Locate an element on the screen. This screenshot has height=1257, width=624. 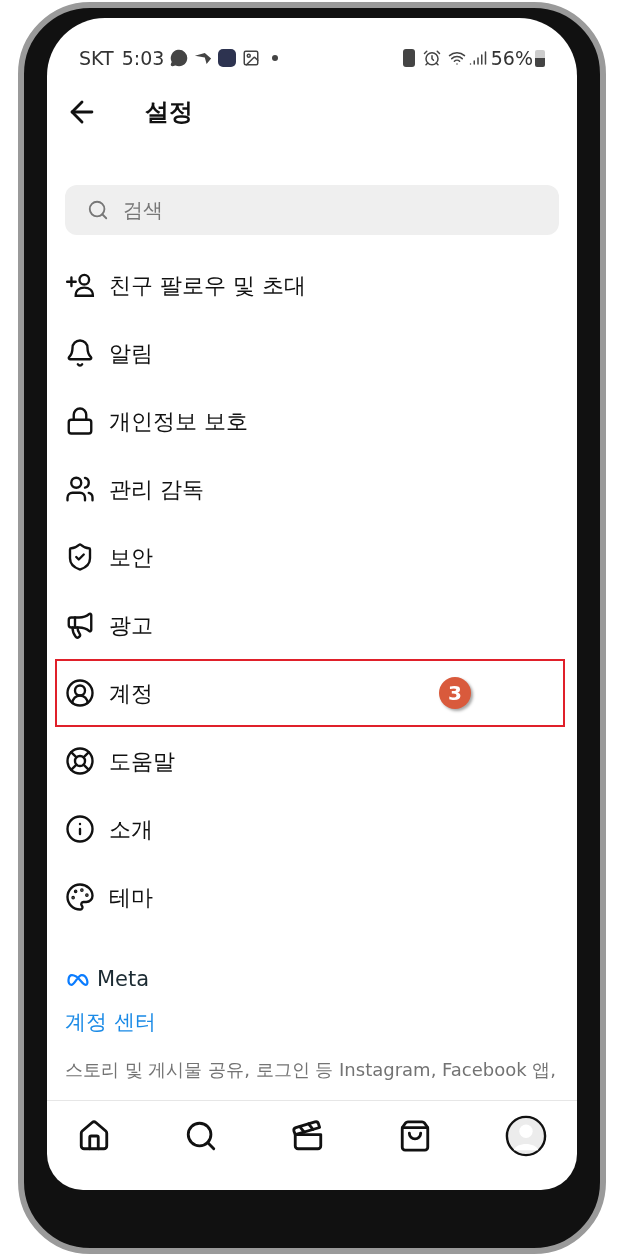
settings-item: 계정 3 is located at coordinates (310, 693).